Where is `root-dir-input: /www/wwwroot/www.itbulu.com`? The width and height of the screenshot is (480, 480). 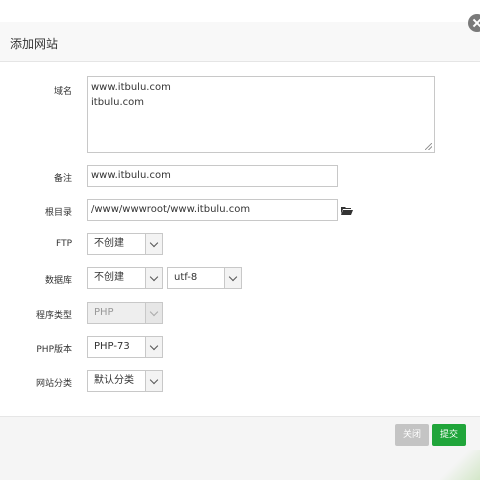
root-dir-input: /www/wwwroot/www.itbulu.com is located at coordinates (212, 210).